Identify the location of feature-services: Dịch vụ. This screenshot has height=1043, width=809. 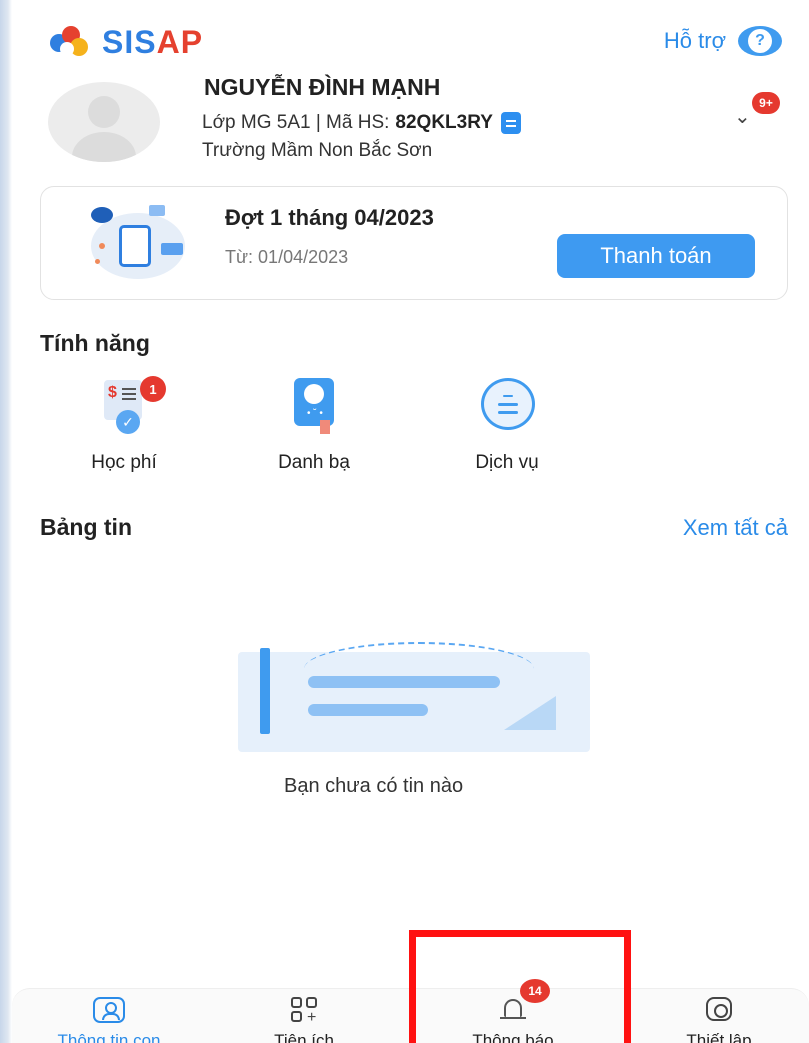
(507, 423).